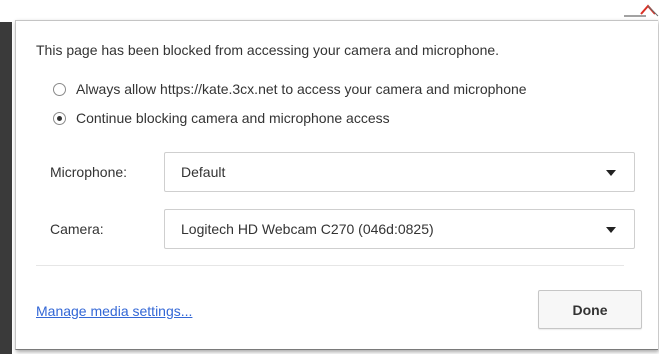 The image size is (659, 354). I want to click on microphone-select: Default, so click(399, 172).